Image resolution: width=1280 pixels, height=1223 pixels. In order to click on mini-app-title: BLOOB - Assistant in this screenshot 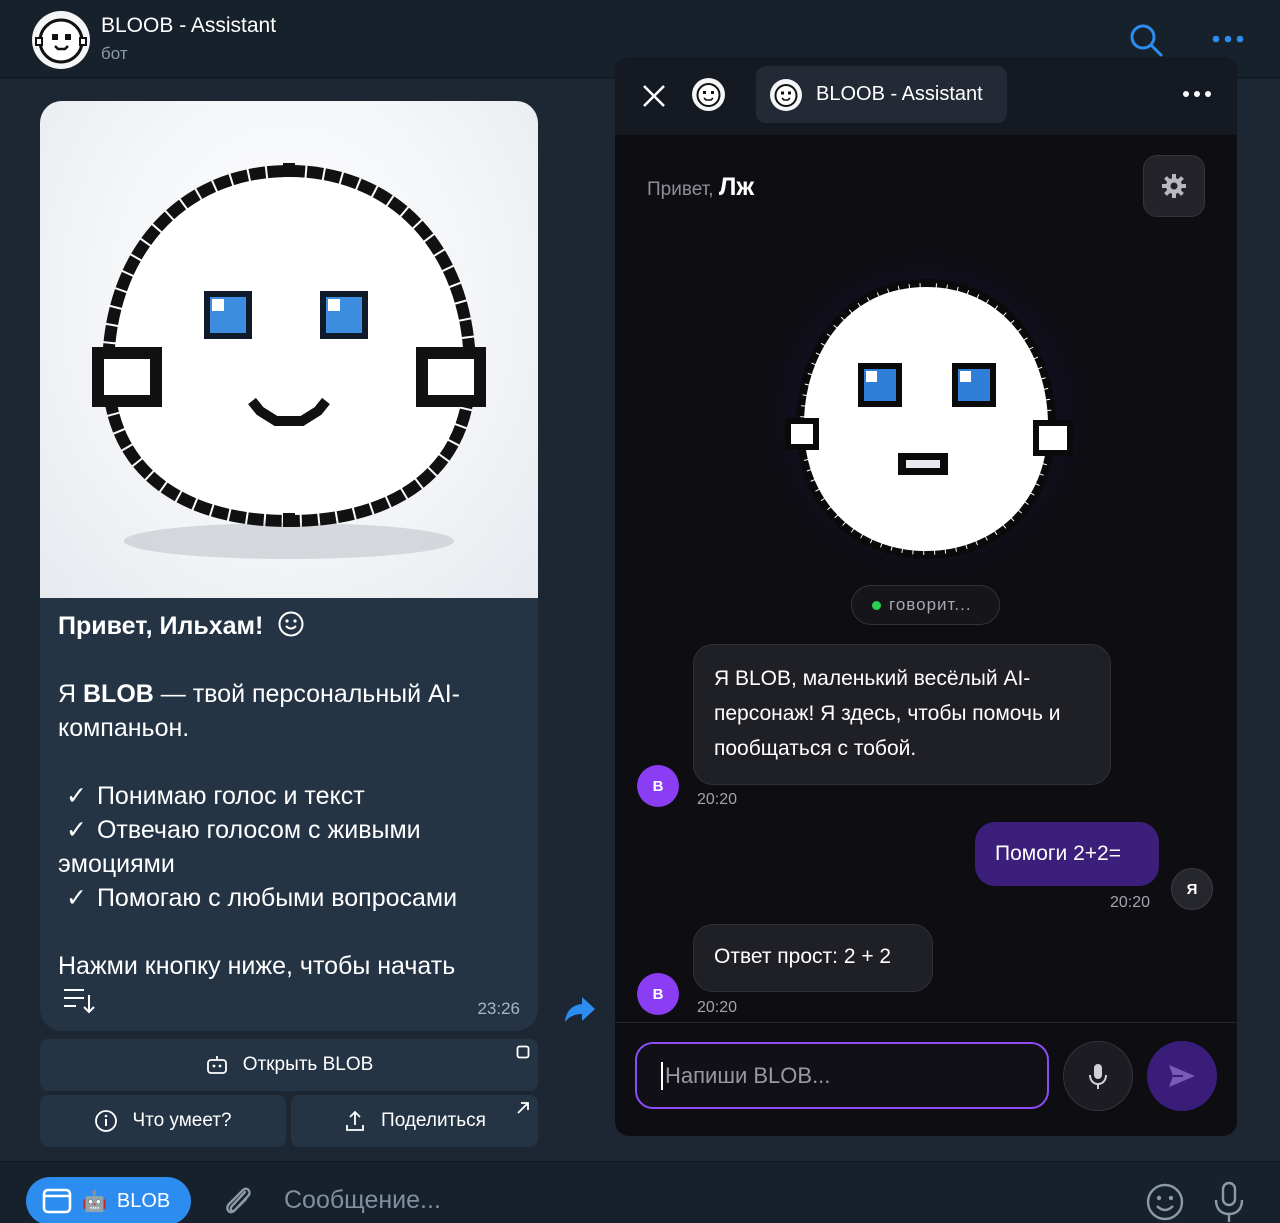, I will do `click(899, 94)`.